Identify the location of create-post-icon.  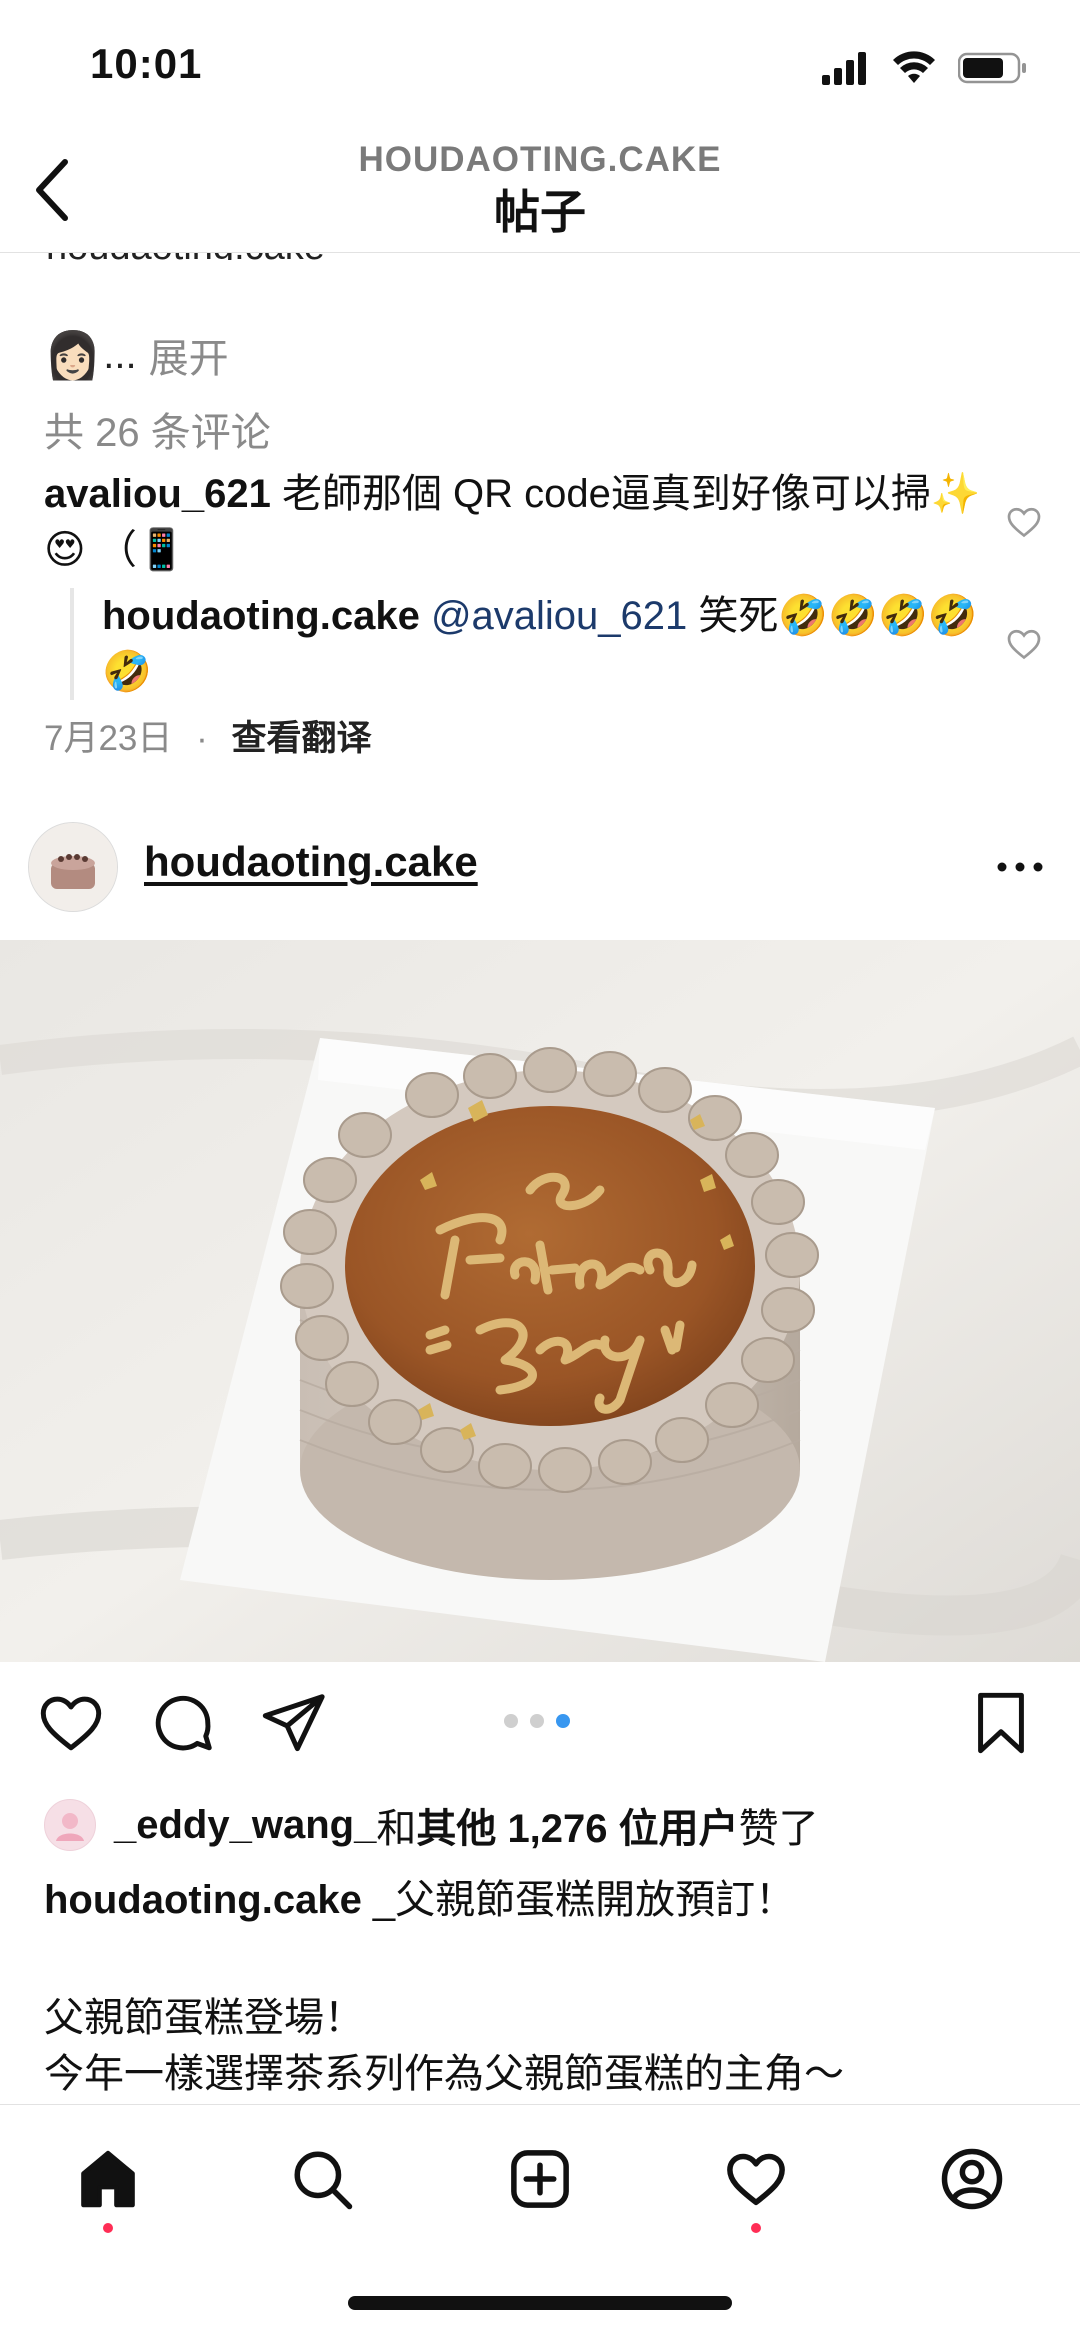
(540, 2179).